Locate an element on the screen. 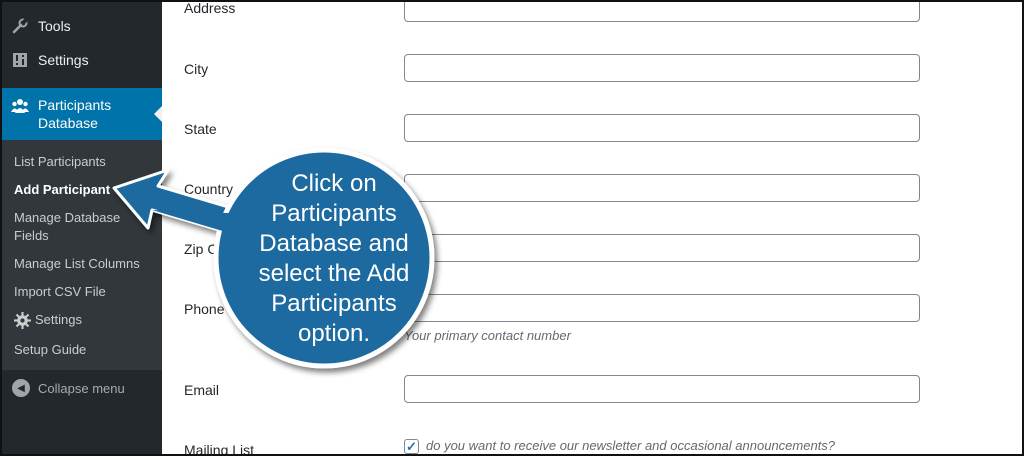  callout-line: Database and is located at coordinates (334, 243).